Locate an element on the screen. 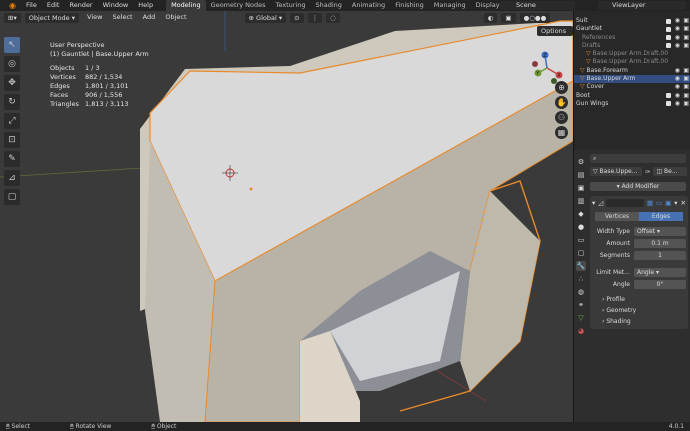  view-layer-label: ViewLayer is located at coordinates (629, 5).